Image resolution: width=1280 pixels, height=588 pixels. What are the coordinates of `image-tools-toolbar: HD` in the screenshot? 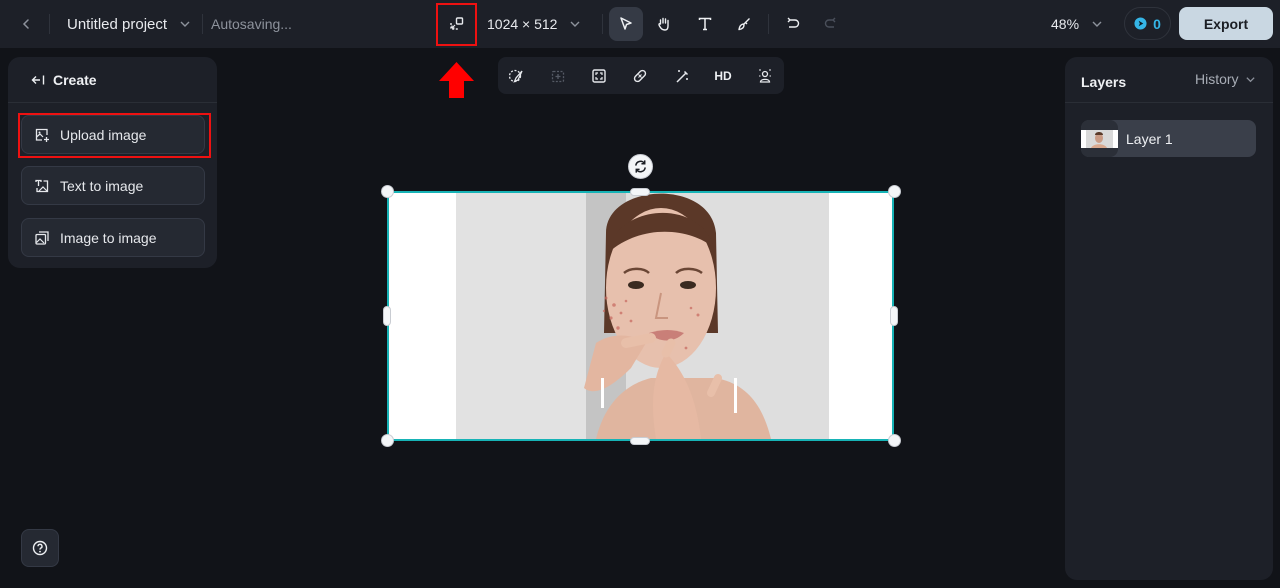 It's located at (641, 75).